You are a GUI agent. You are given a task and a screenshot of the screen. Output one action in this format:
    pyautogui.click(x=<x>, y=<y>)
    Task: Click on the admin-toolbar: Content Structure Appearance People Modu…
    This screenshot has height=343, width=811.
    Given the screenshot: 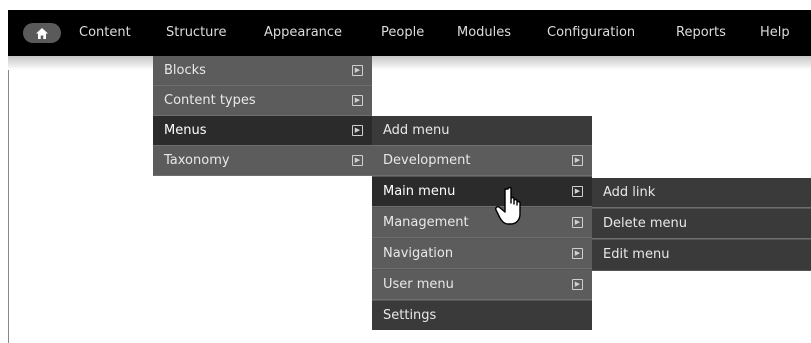 What is the action you would take?
    pyautogui.click(x=409, y=33)
    